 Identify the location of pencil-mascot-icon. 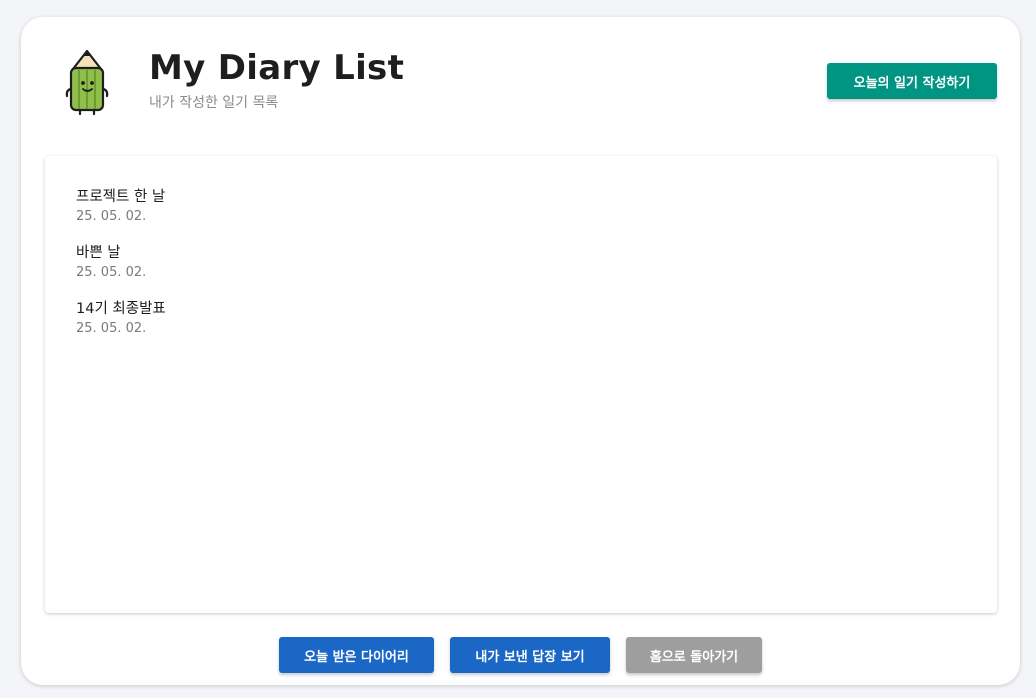
(87, 82).